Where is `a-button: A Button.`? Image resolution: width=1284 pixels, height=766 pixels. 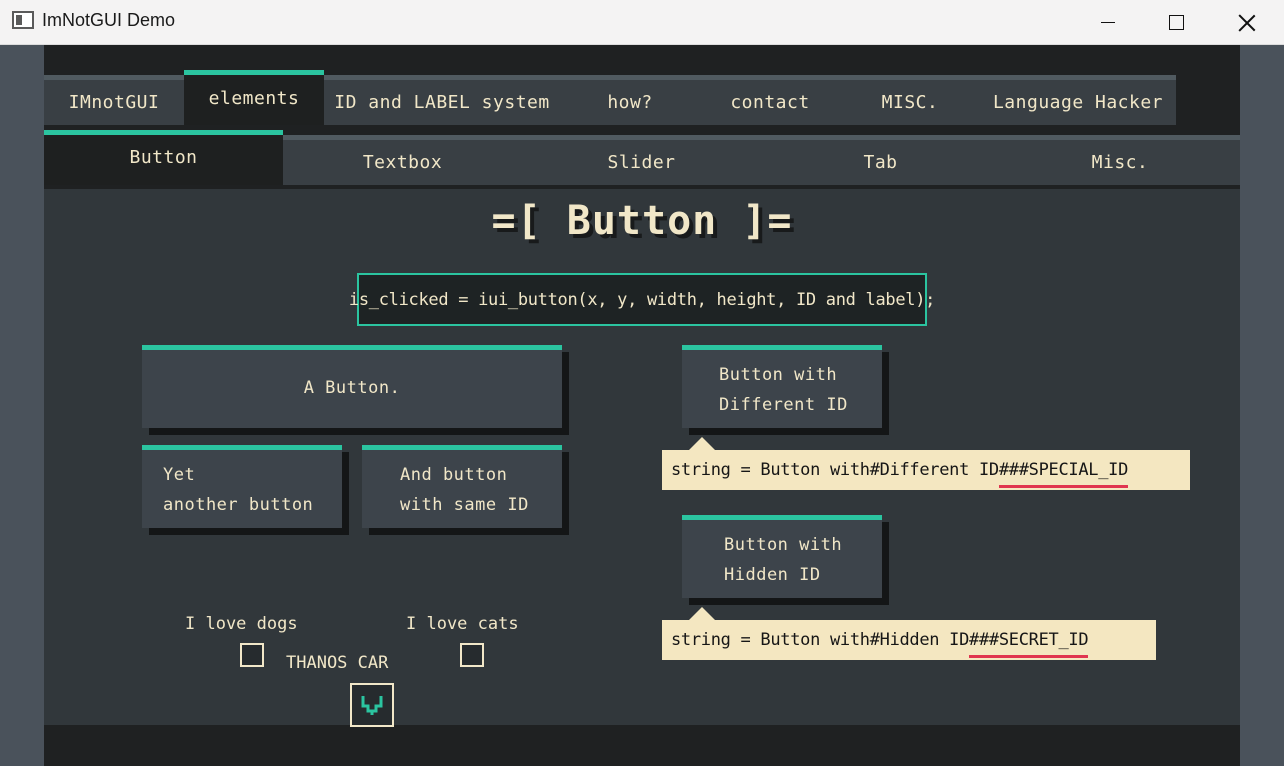 a-button: A Button. is located at coordinates (352, 386).